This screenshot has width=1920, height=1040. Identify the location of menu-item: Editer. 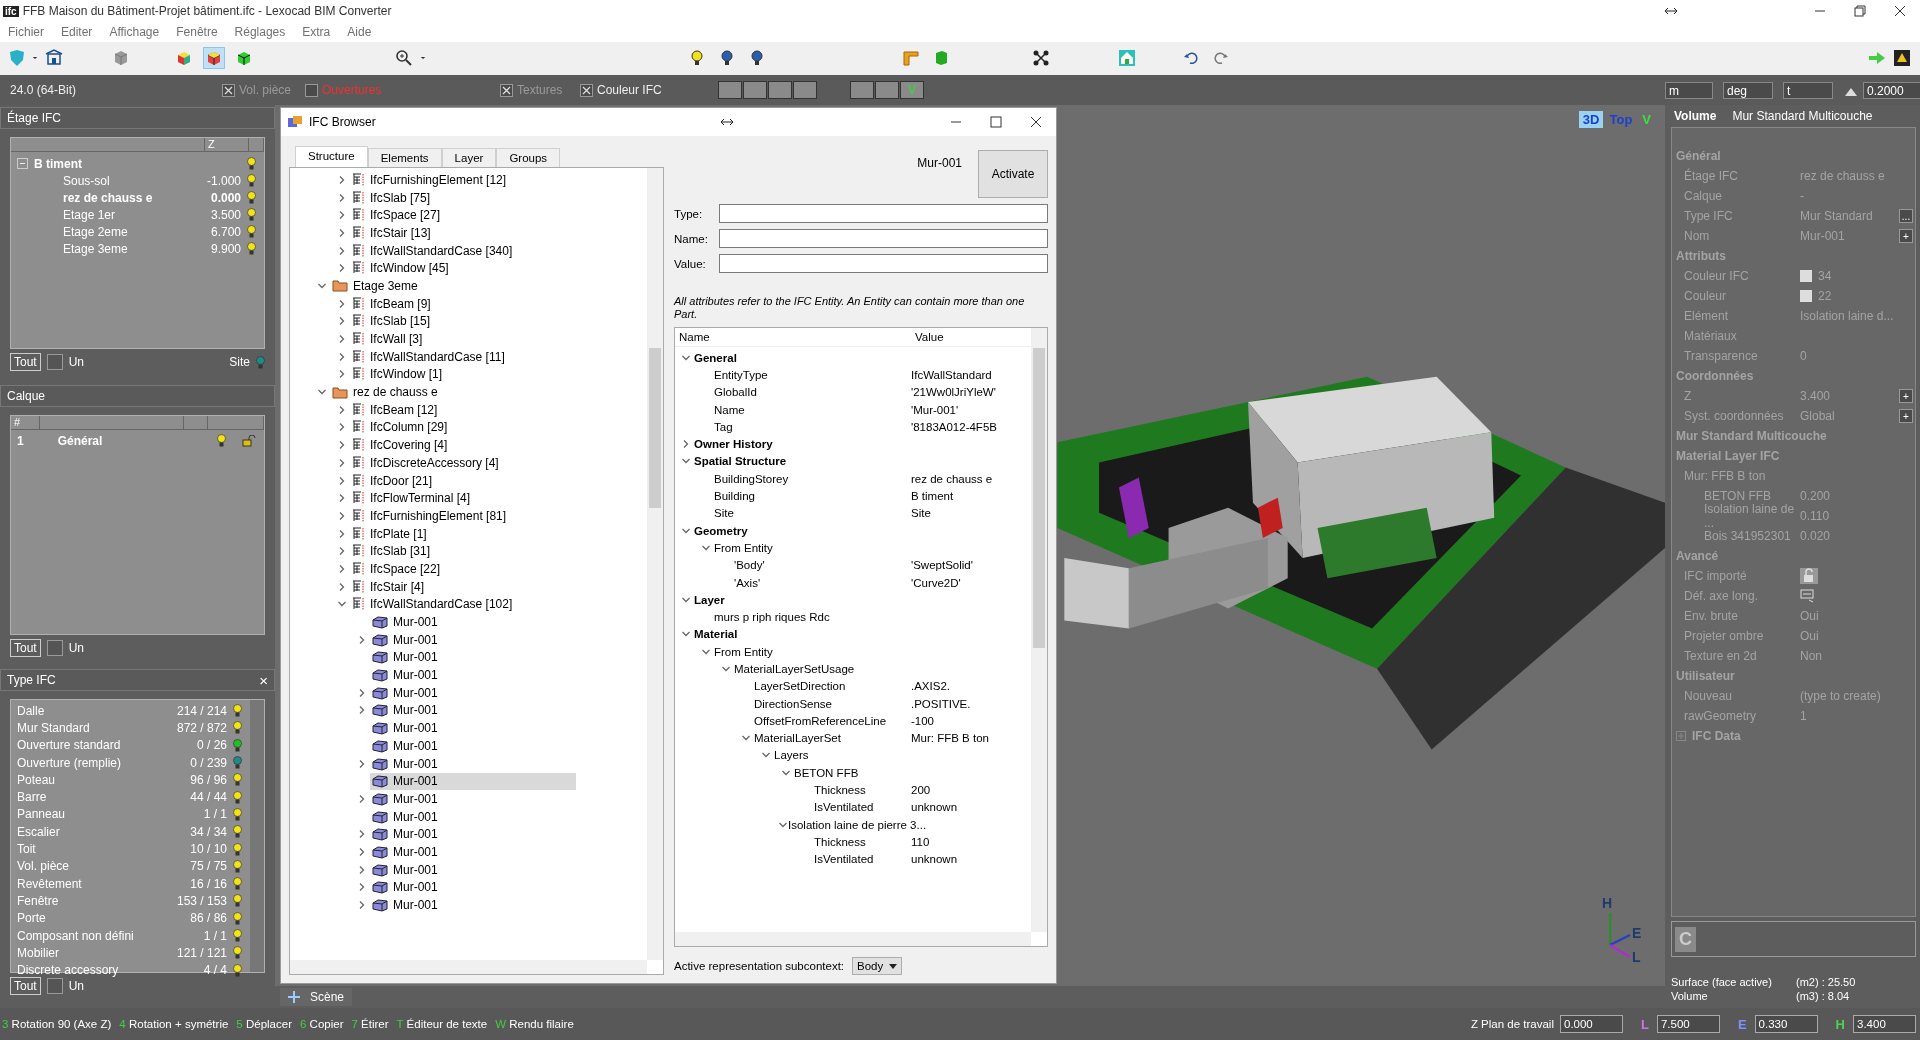
(77, 32).